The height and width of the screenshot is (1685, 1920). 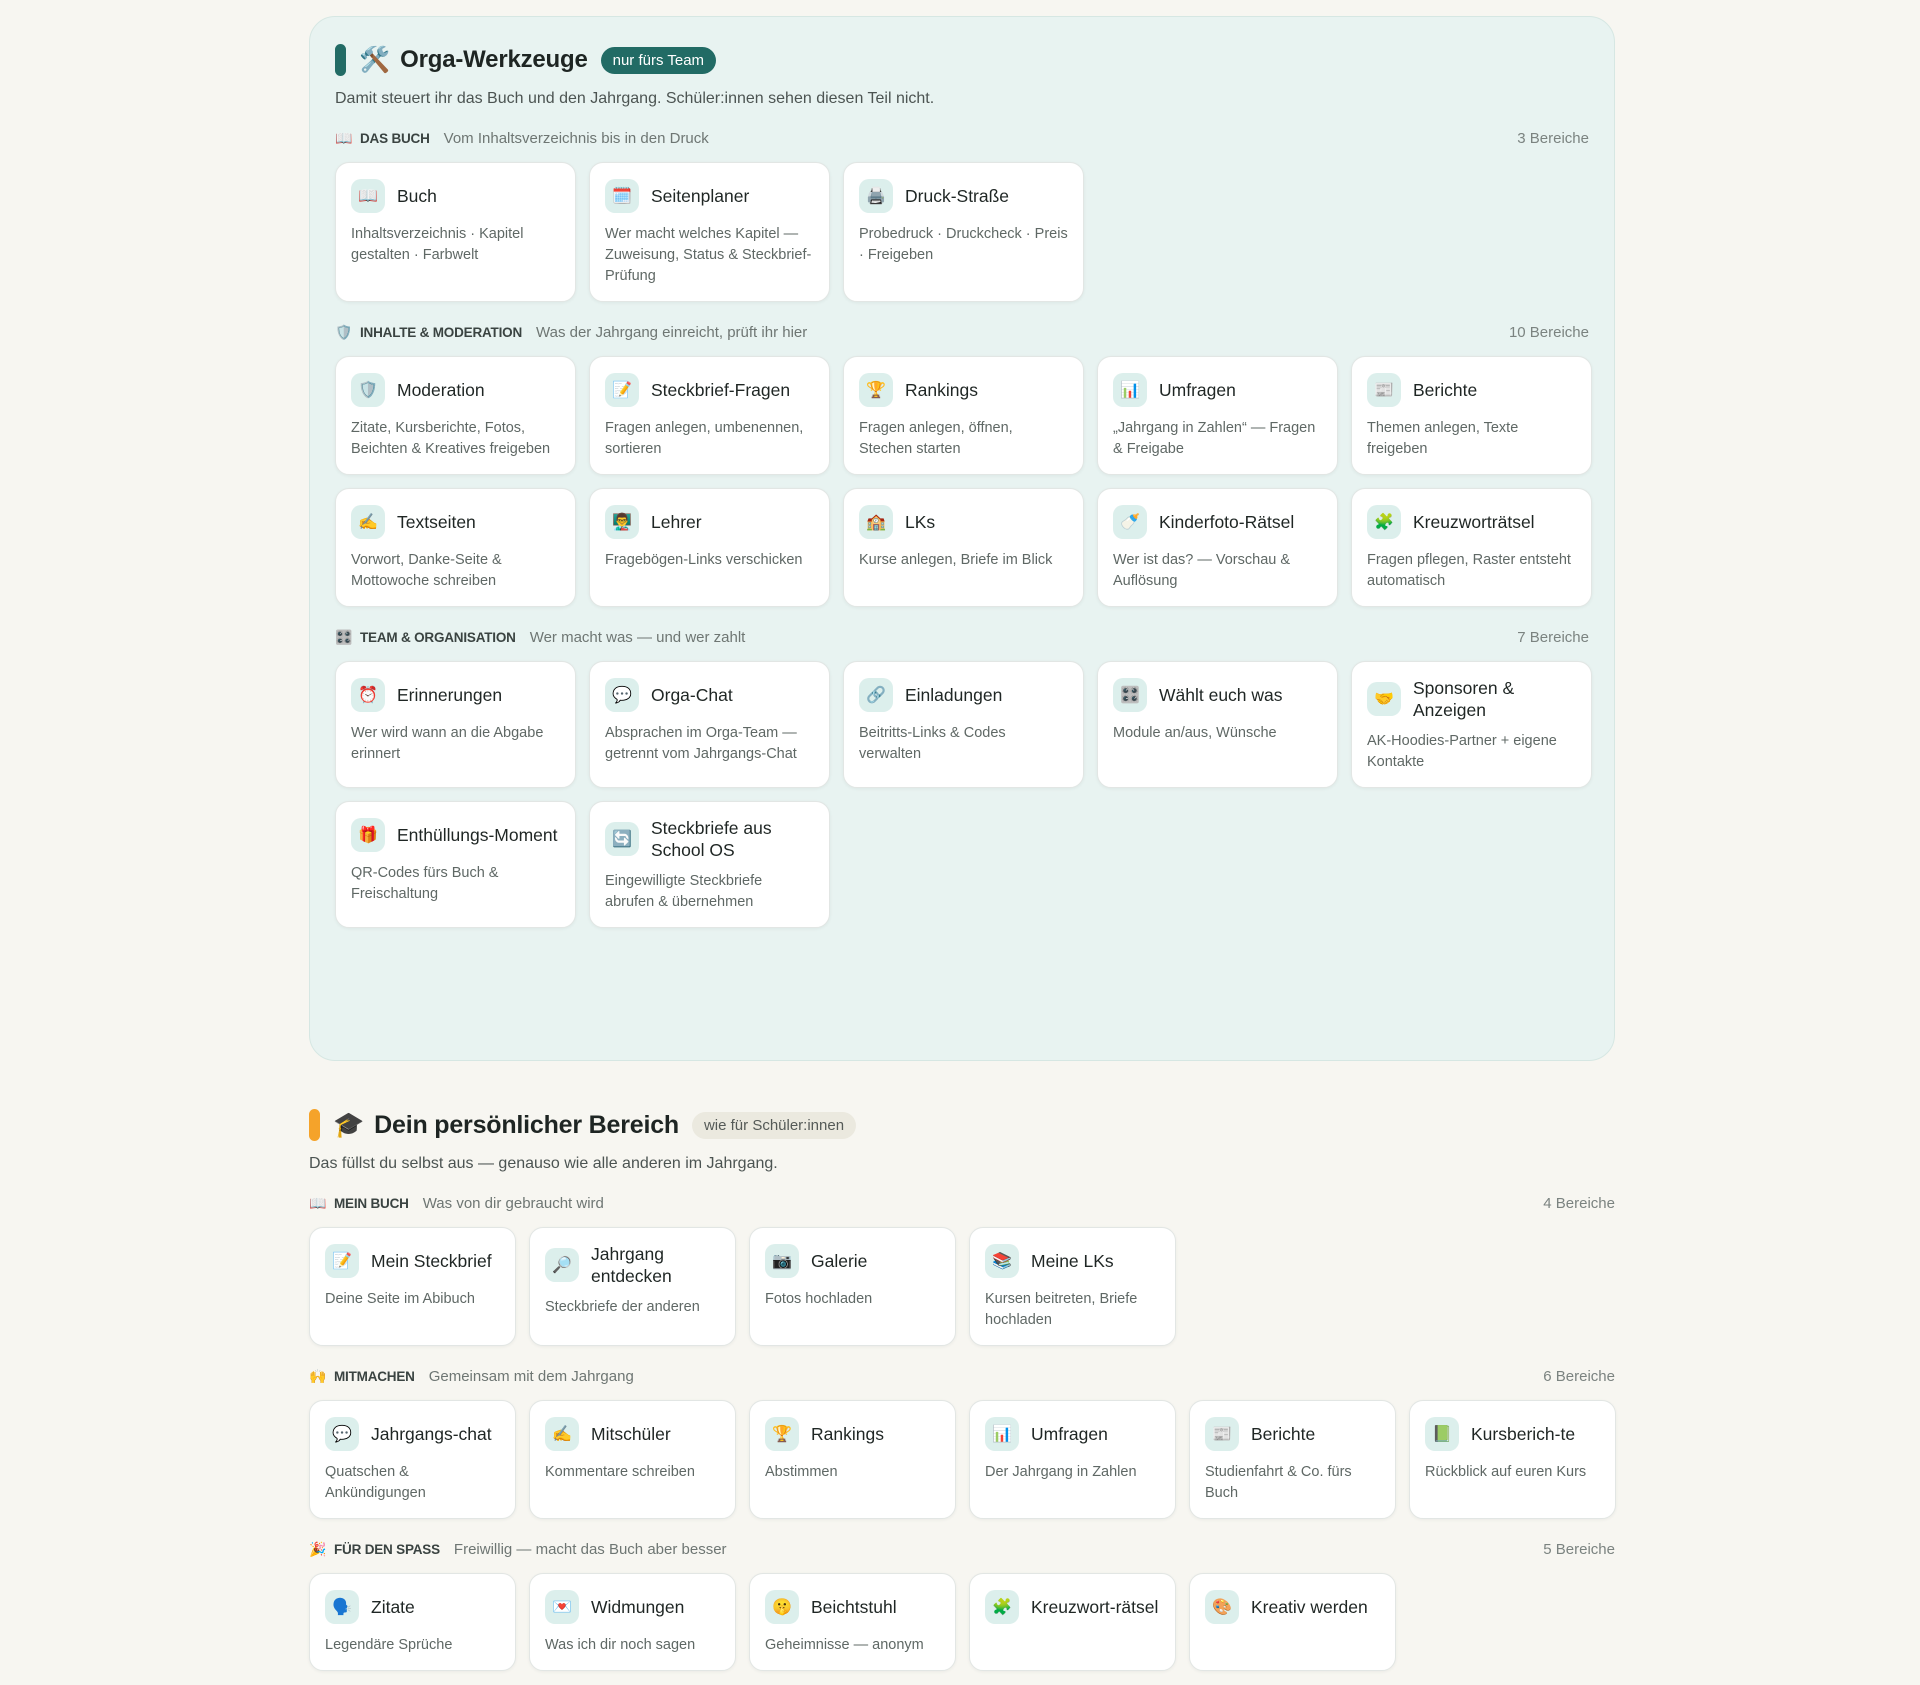 What do you see at coordinates (1221, 695) in the screenshot?
I see `card-title: Wählt euch was` at bounding box center [1221, 695].